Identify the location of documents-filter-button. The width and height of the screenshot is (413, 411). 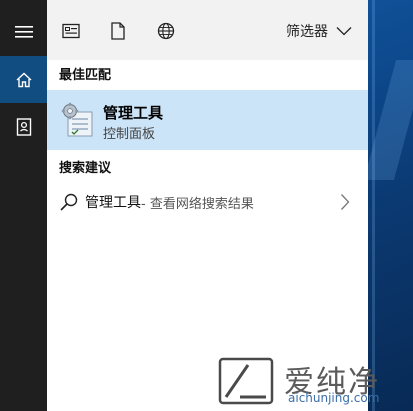
(118, 31).